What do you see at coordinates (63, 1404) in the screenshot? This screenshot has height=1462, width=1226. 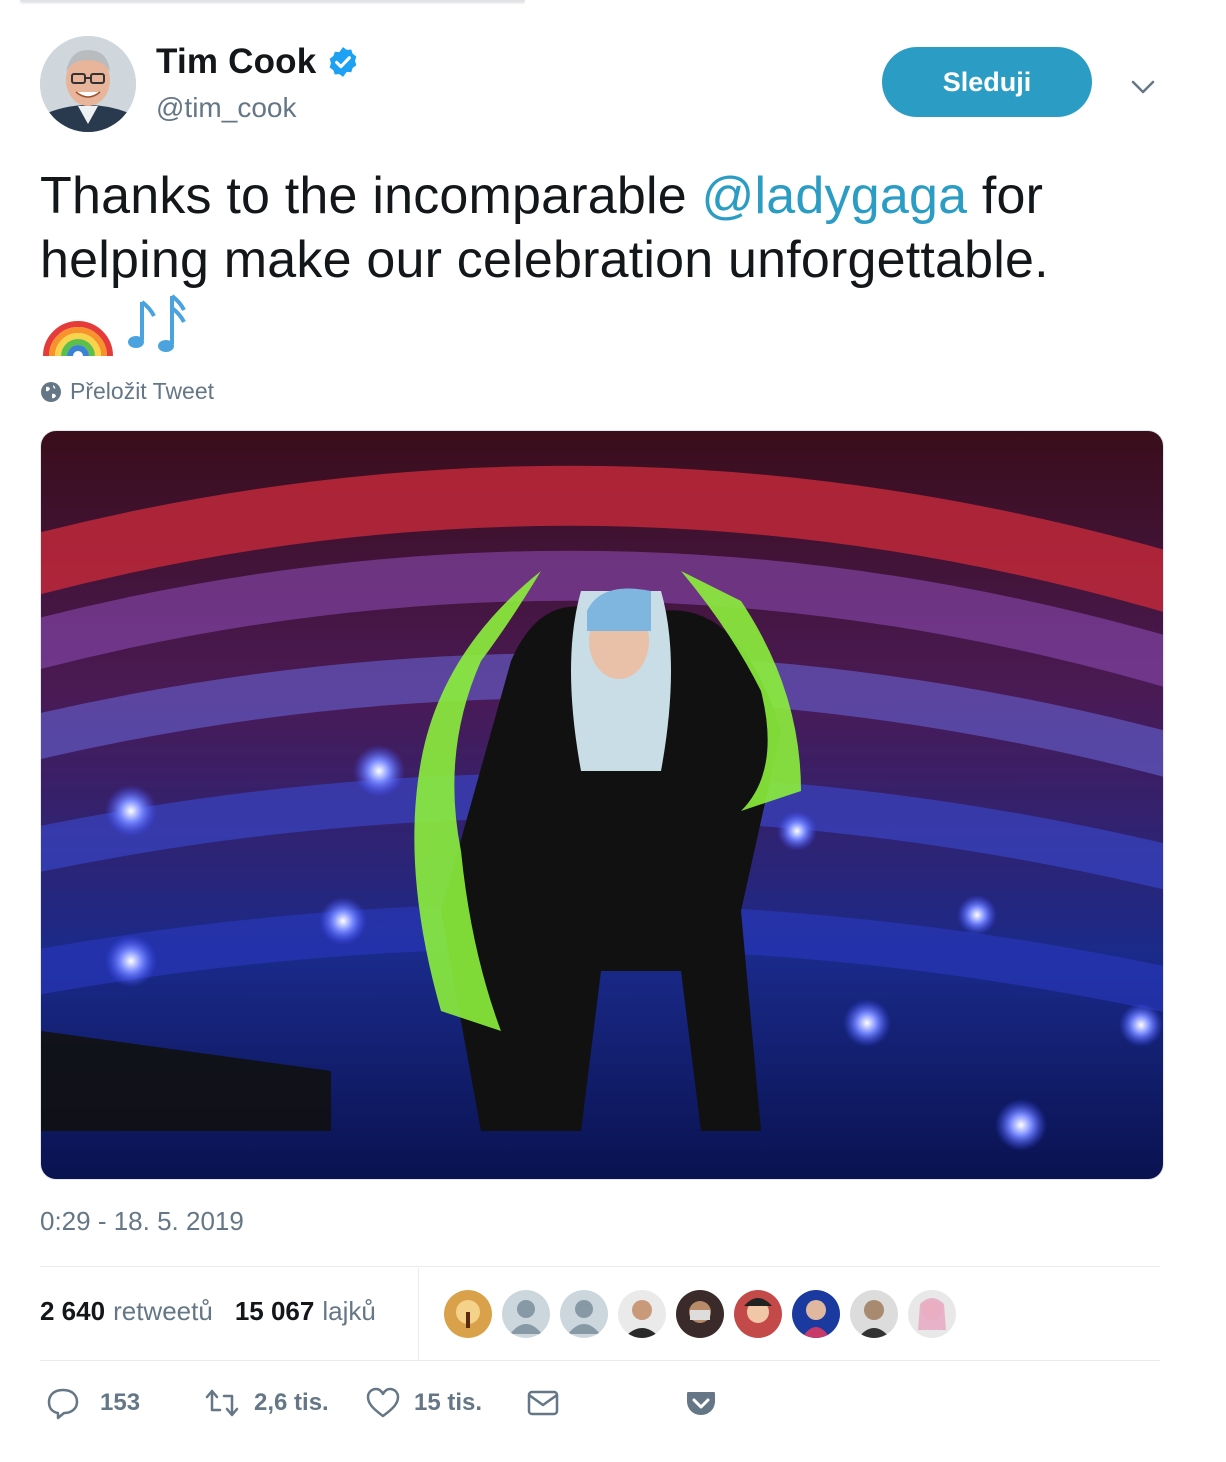 I see `reply-icon` at bounding box center [63, 1404].